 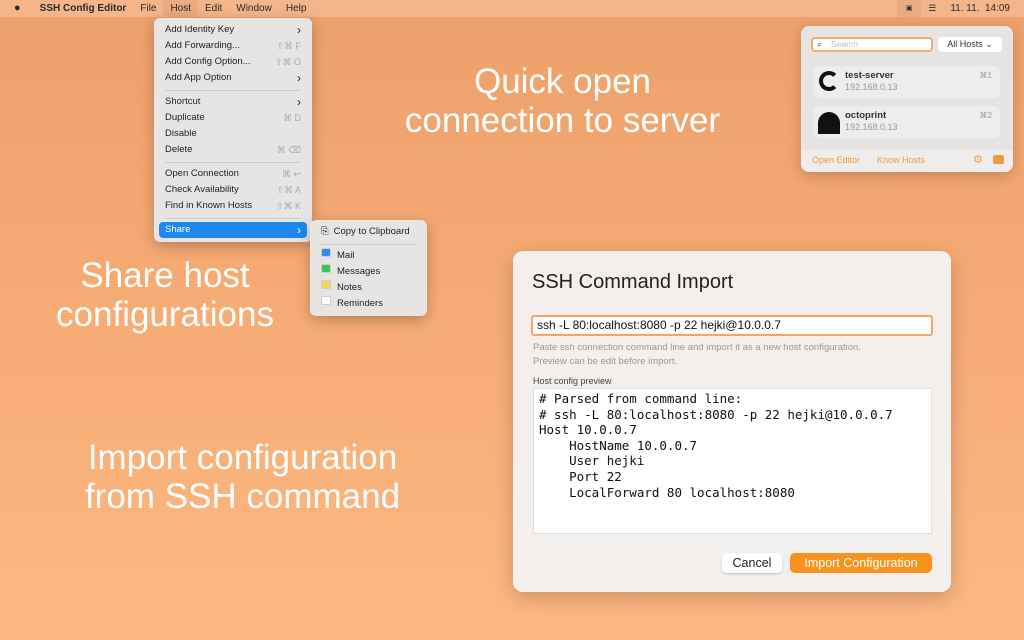 What do you see at coordinates (183, 101) in the screenshot?
I see `menu-item-label: Shortcut` at bounding box center [183, 101].